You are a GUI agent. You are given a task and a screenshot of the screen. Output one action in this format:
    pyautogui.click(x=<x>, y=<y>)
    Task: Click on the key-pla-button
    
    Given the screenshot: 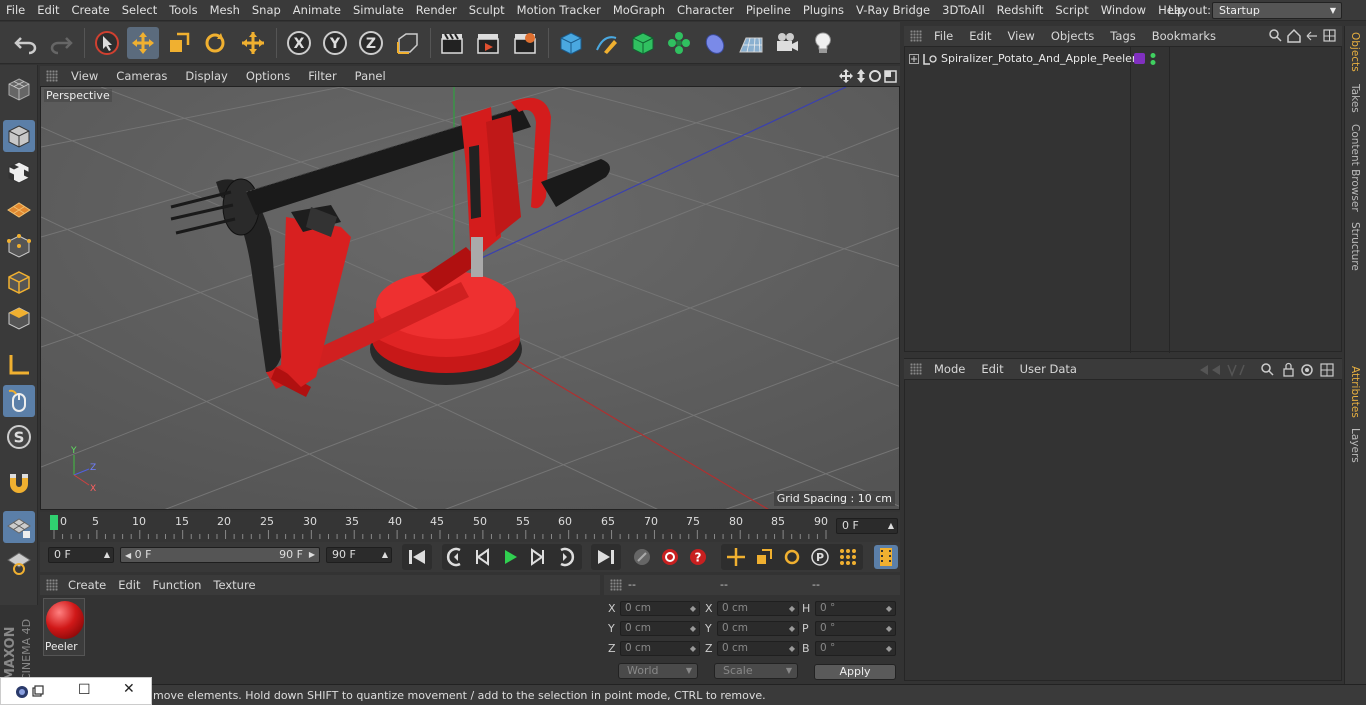 What is the action you would take?
    pyautogui.click(x=848, y=557)
    